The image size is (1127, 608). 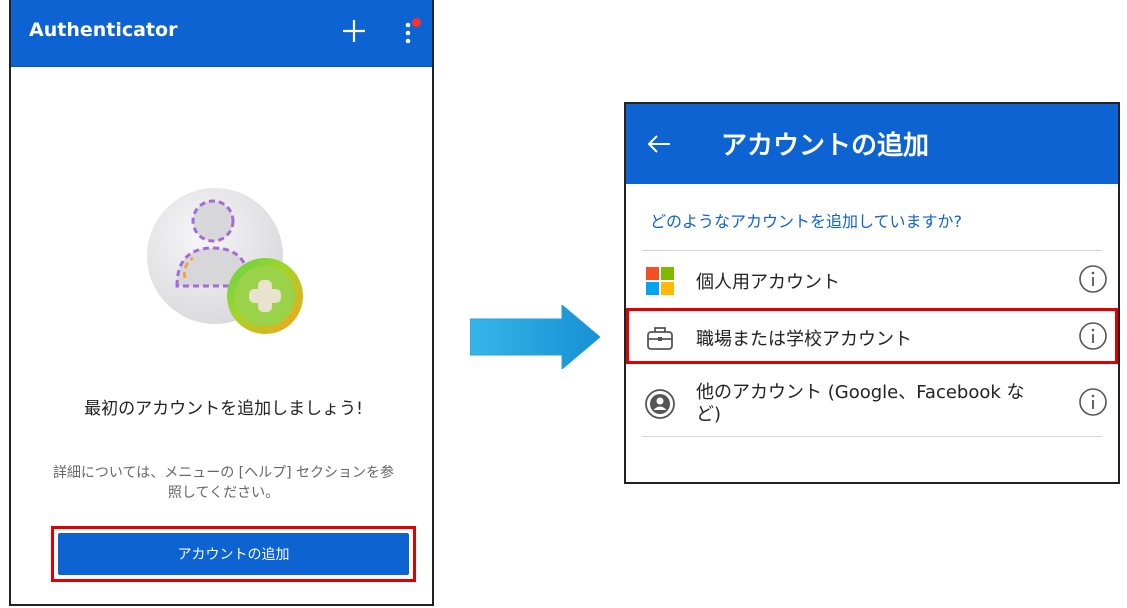 I want to click on app-title: Authenticator, so click(x=103, y=30).